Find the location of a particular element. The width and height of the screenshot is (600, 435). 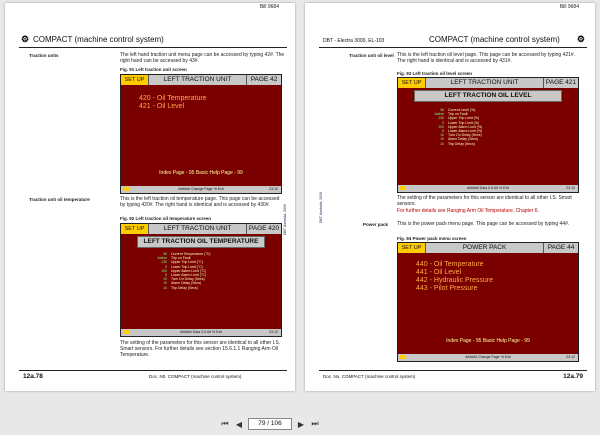

menu-item: 420 - Oil Temperature is located at coordinates (173, 99).